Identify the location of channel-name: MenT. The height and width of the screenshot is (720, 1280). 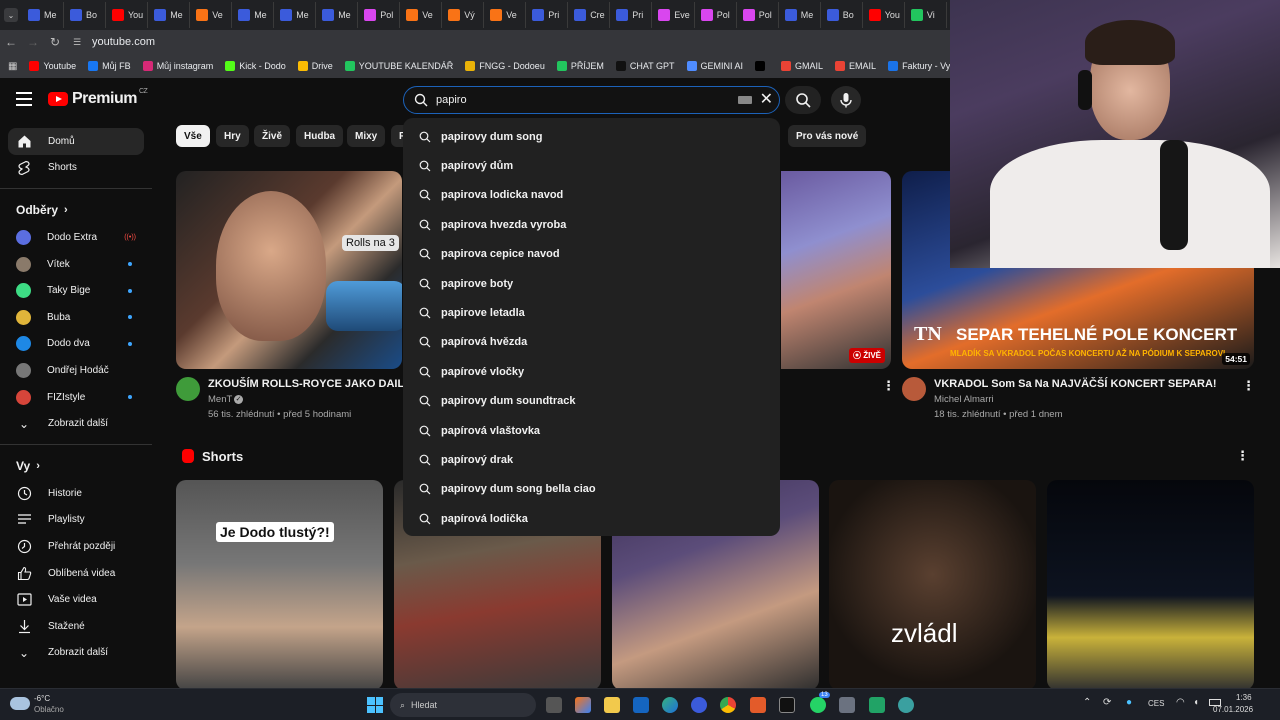
(220, 399).